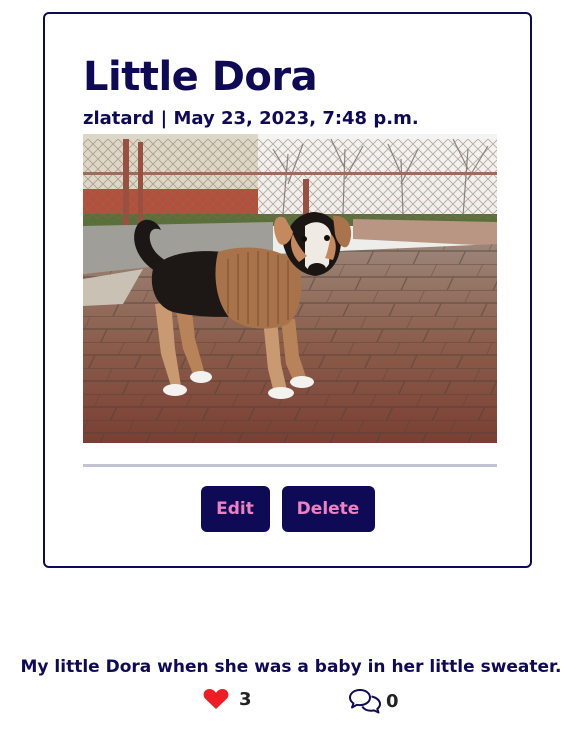 The image size is (582, 730). I want to click on post-date: May 23, 2023, 7:48 p.m., so click(296, 118).